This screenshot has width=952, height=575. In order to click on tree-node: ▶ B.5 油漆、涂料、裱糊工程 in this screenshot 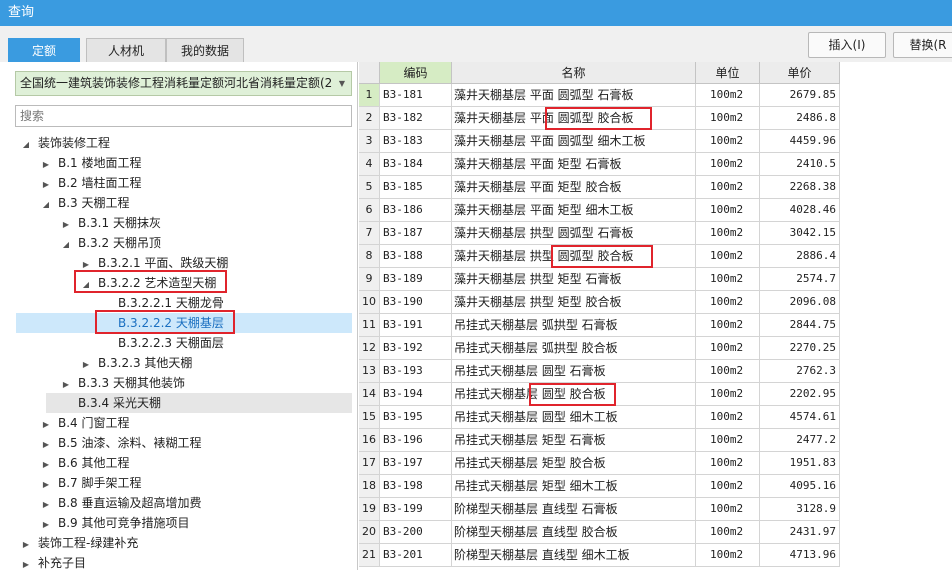, I will do `click(121, 443)`.